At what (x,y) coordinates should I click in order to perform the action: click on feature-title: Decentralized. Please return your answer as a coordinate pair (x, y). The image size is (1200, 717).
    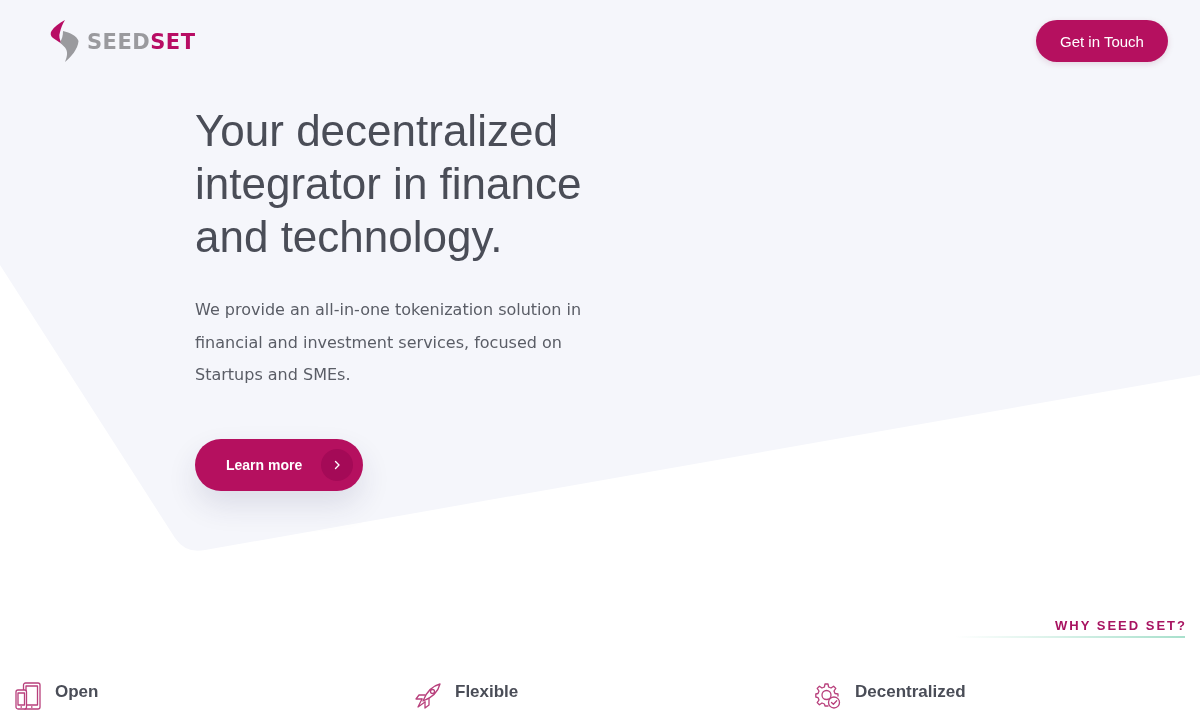
    Looking at the image, I should click on (910, 691).